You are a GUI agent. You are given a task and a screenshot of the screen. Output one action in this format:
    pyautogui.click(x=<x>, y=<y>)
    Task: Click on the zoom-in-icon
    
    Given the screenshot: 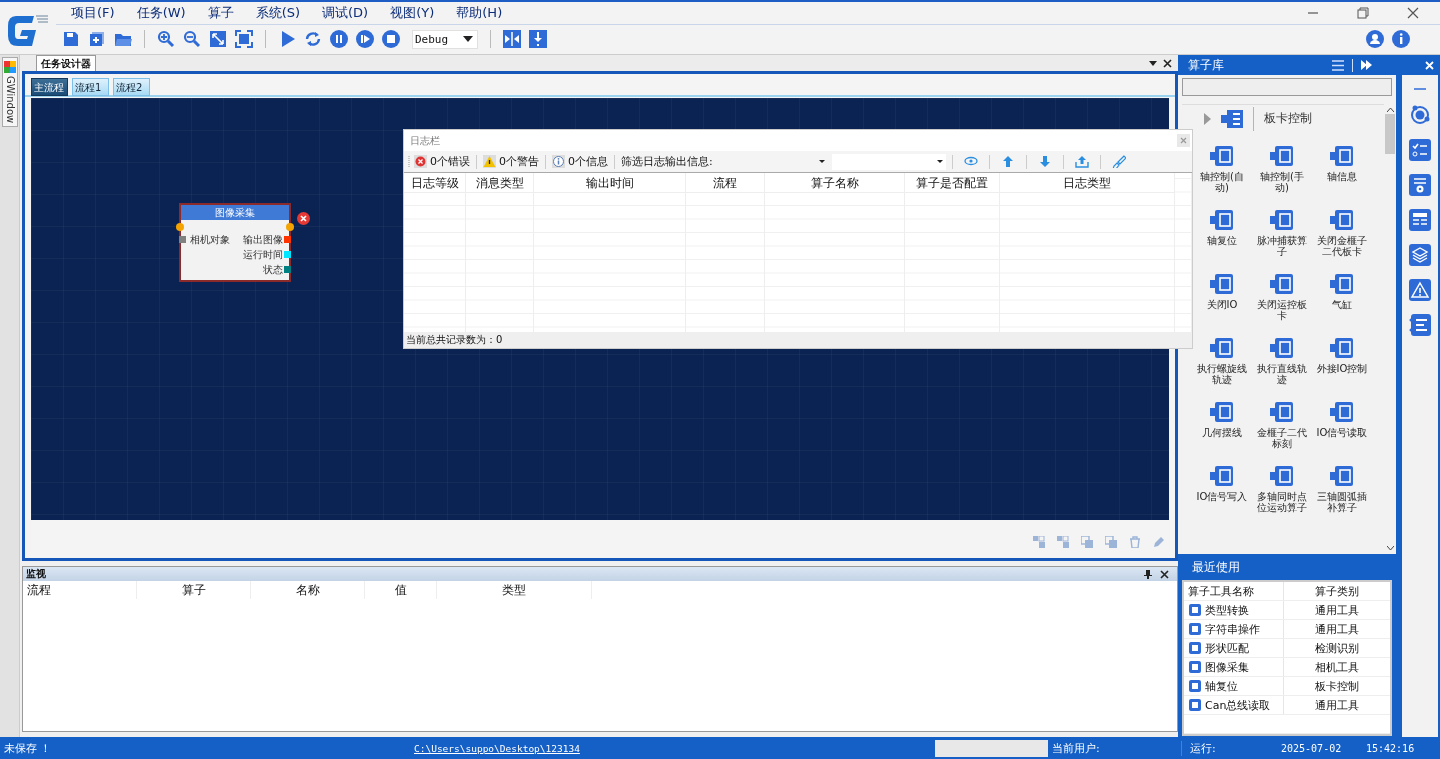 What is the action you would take?
    pyautogui.click(x=166, y=39)
    